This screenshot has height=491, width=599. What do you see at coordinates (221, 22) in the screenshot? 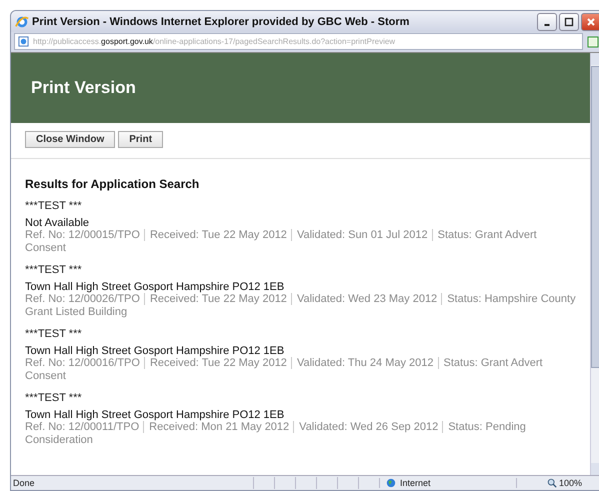
I see `window-title: Print Version - Windows Internet Explorer provided by GBC Web - Storm` at bounding box center [221, 22].